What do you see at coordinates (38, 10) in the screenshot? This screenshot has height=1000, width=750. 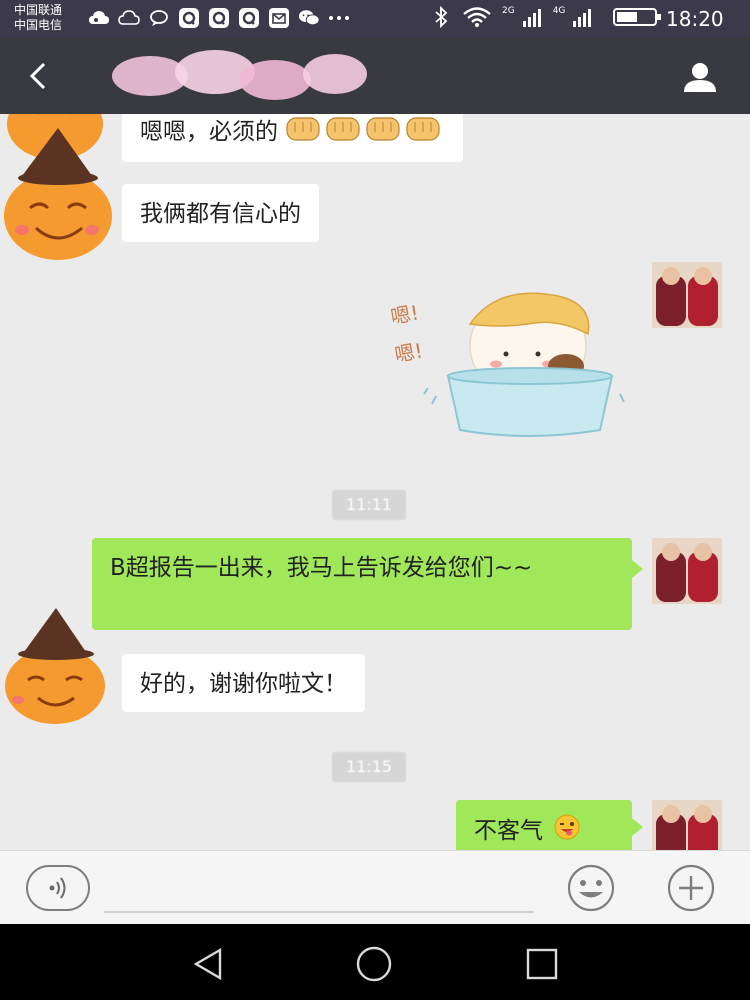 I see `carrier-1: 中国联通` at bounding box center [38, 10].